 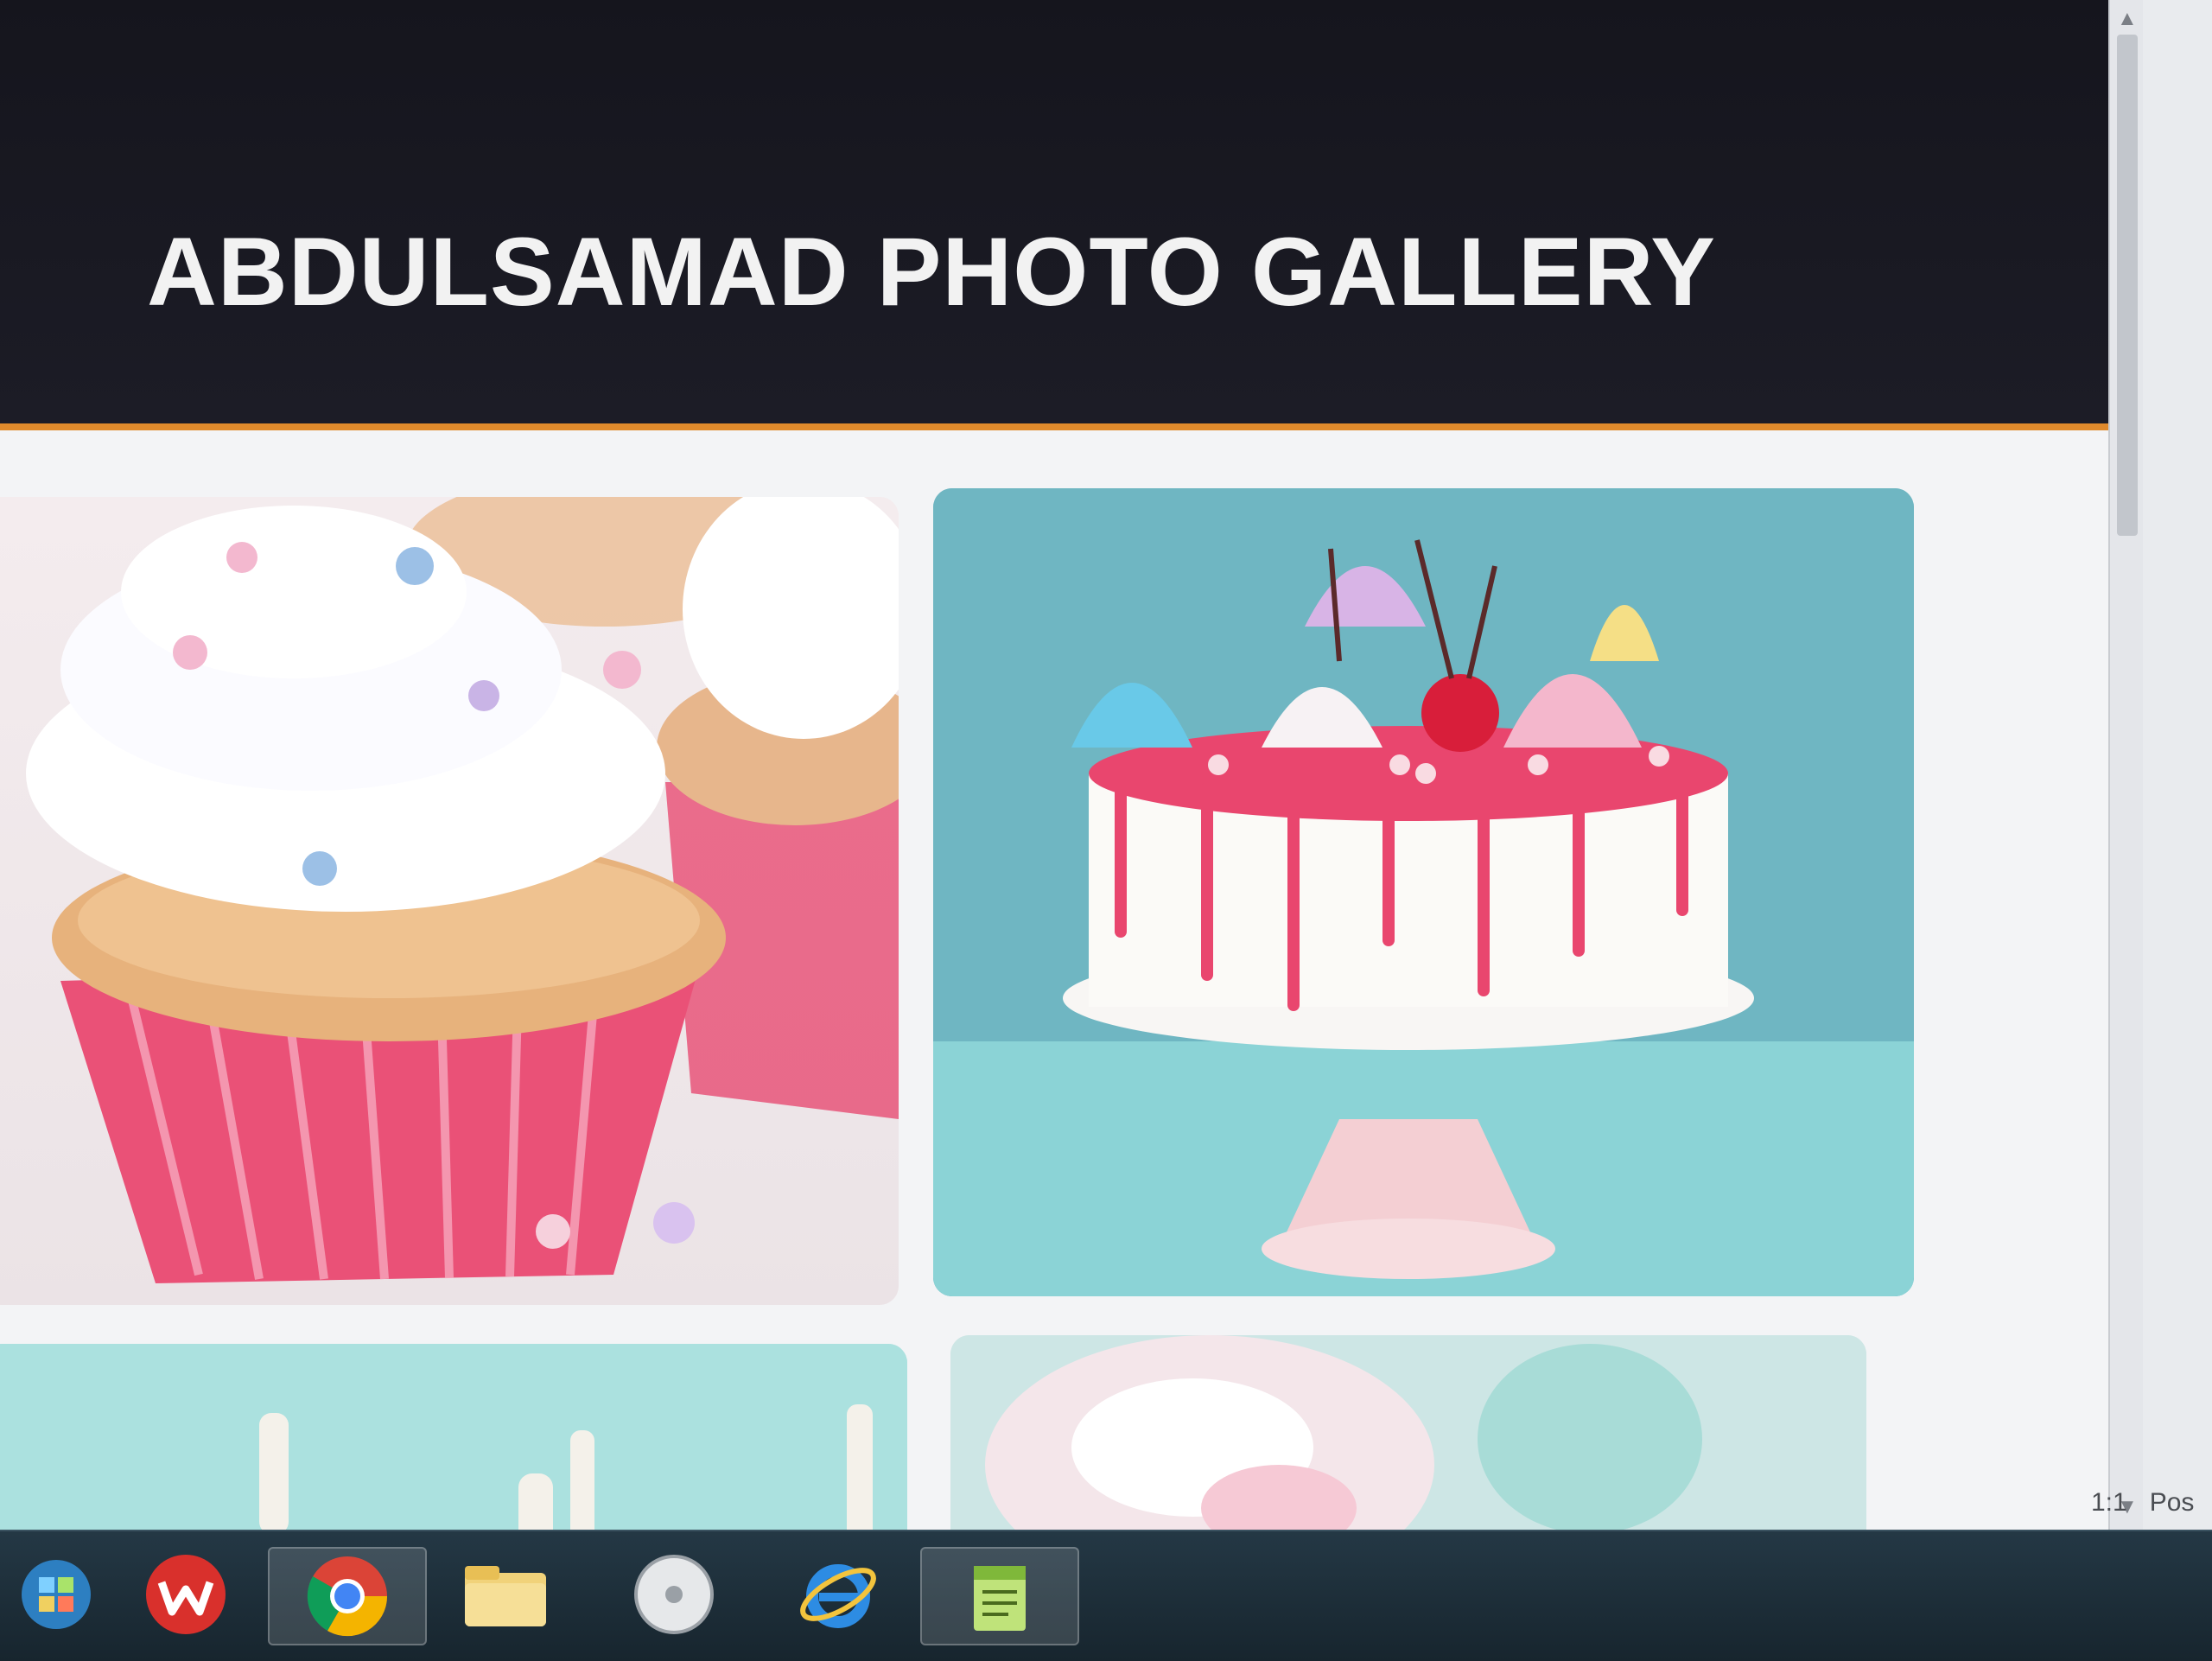 I want to click on internet-explorer-icon, so click(x=838, y=1596).